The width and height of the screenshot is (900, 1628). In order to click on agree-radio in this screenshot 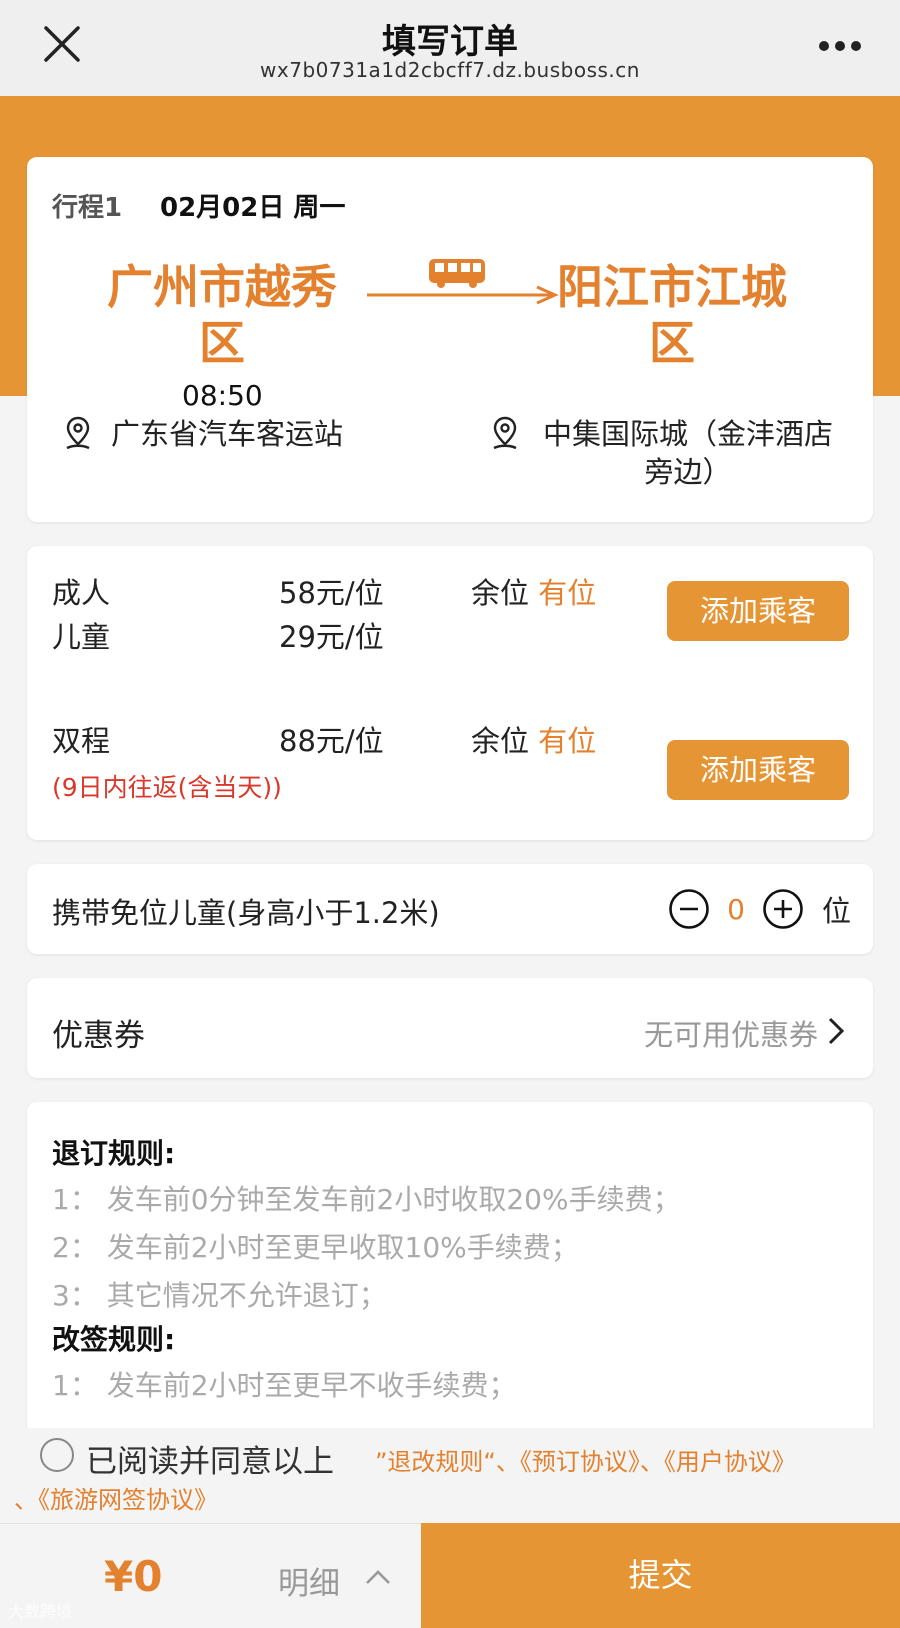, I will do `click(57, 1455)`.